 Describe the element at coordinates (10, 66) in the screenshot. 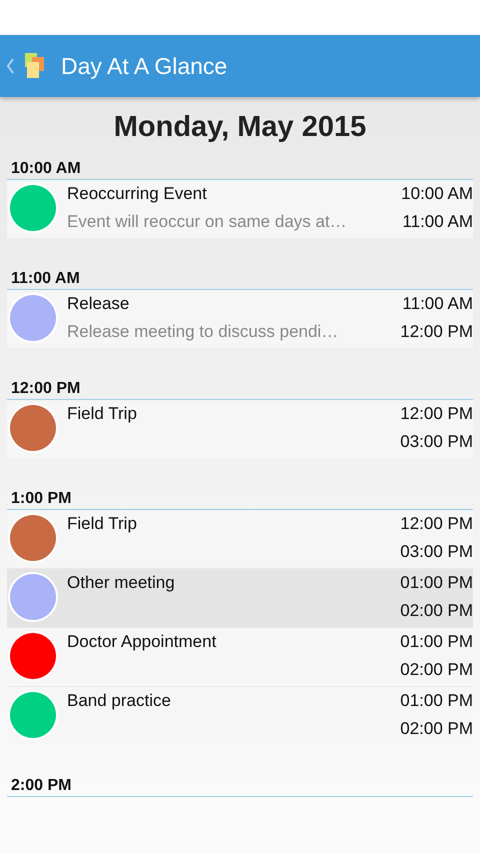

I see `back-icon` at that location.